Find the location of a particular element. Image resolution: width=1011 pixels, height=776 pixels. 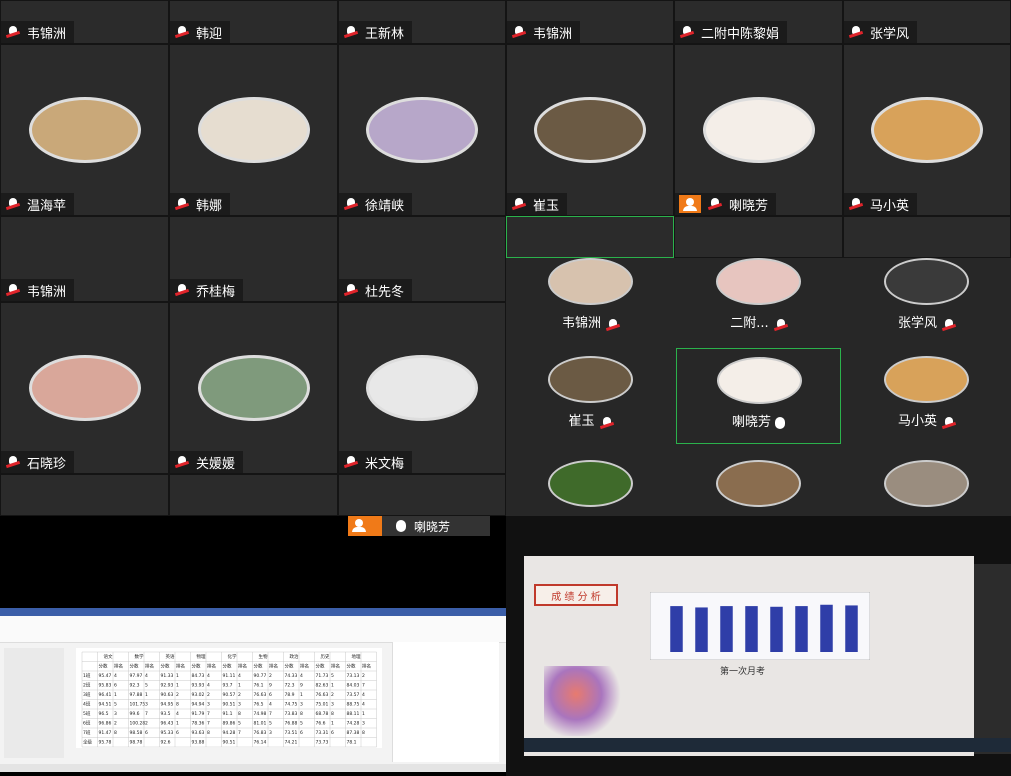

table-cell: 2班 is located at coordinates (87, 685).